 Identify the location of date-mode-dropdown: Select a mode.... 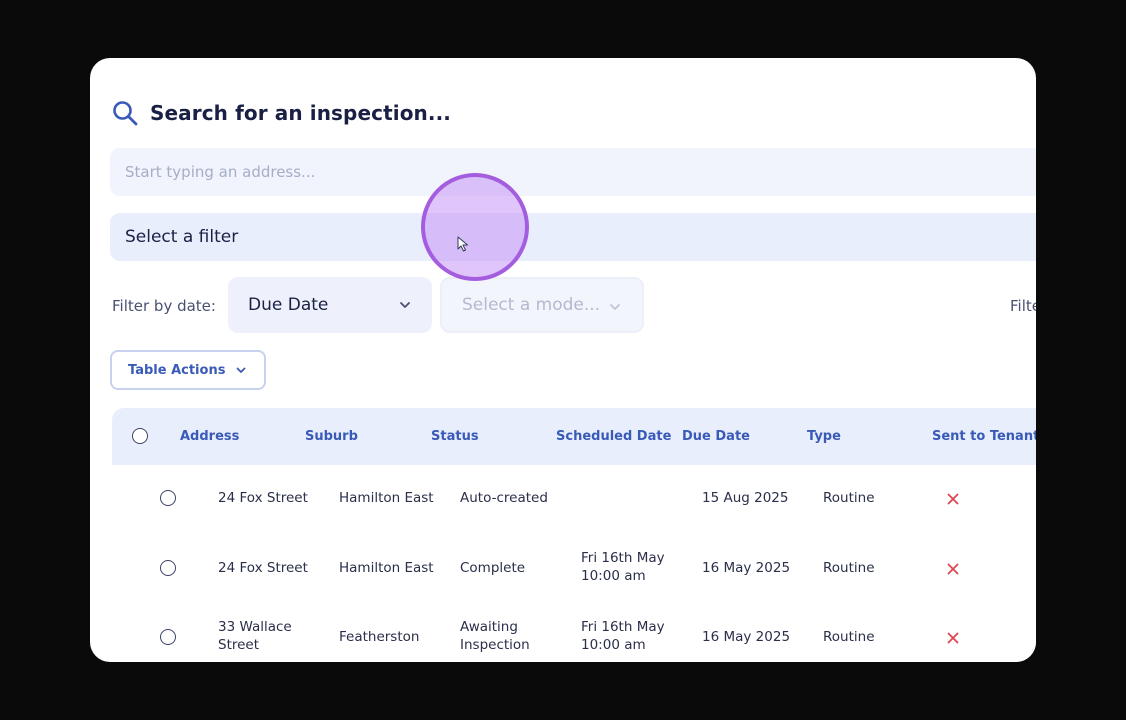
(542, 305).